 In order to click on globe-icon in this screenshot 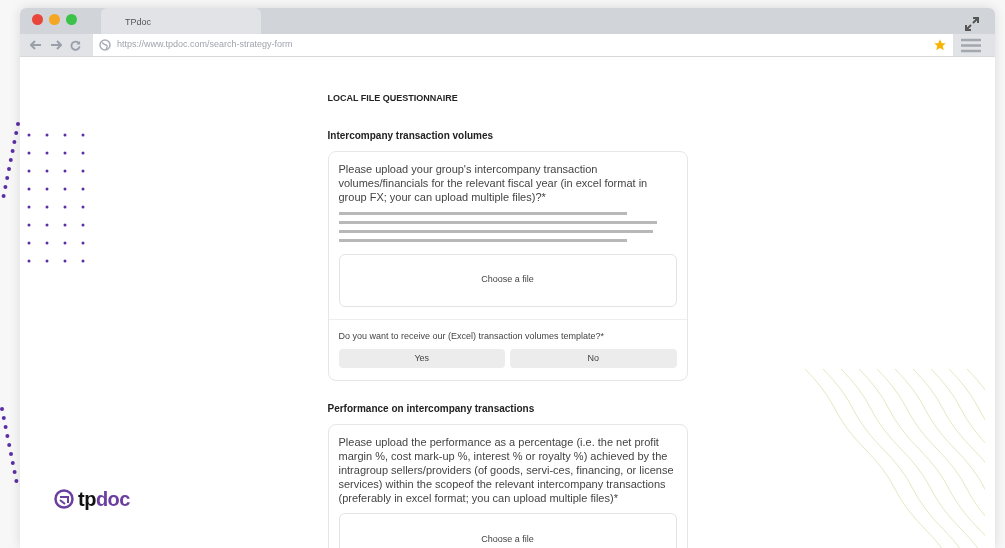, I will do `click(105, 45)`.